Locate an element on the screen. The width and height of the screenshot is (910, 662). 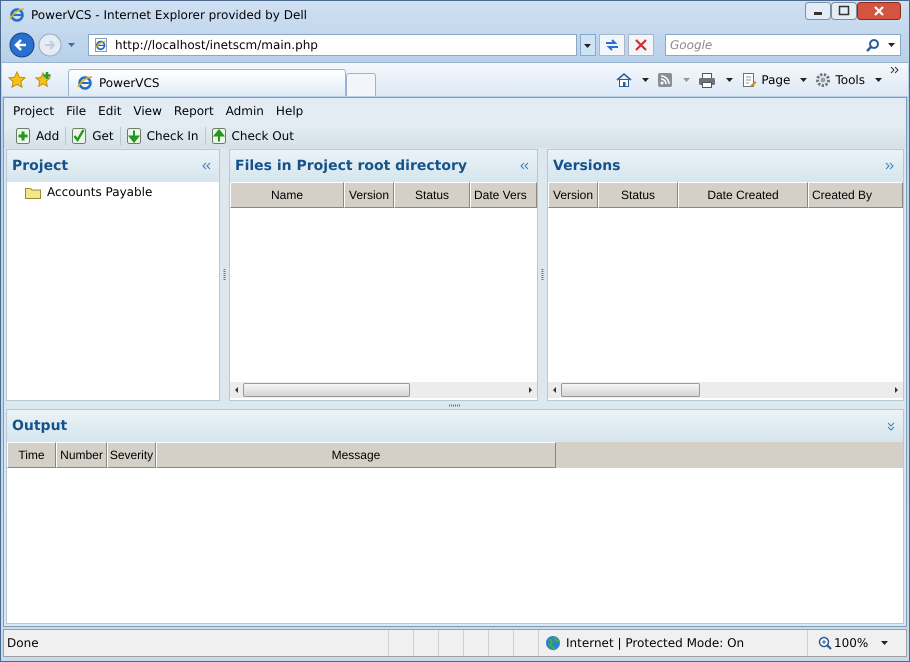
panel-title: Versions is located at coordinates (587, 166).